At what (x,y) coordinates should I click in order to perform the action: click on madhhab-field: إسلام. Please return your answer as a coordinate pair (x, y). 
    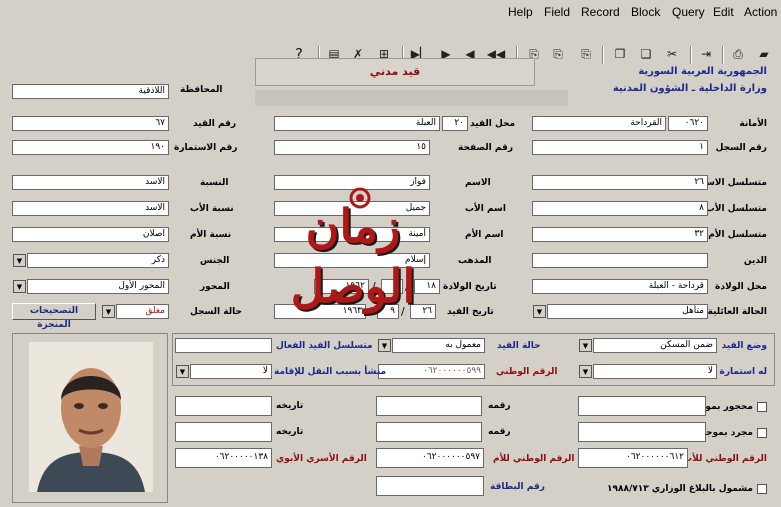
    Looking at the image, I should click on (352, 260).